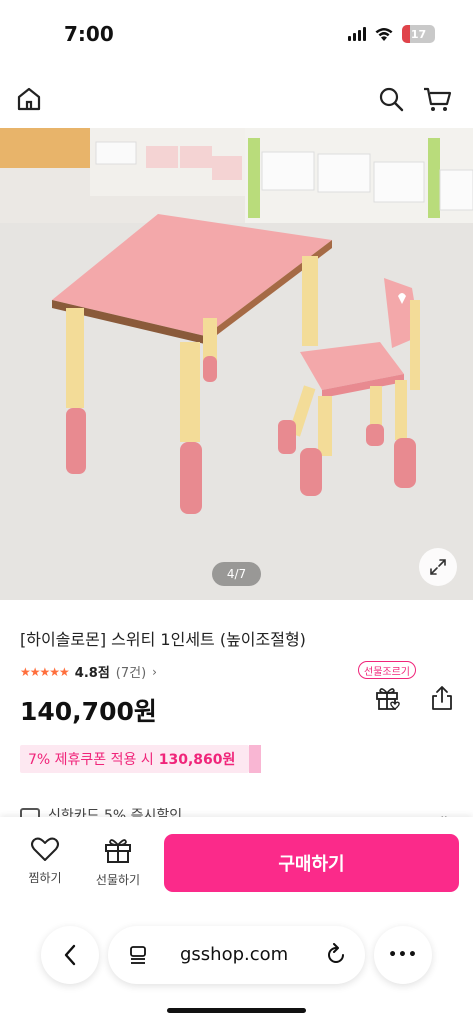  What do you see at coordinates (236, 1010) in the screenshot?
I see `home-indicator` at bounding box center [236, 1010].